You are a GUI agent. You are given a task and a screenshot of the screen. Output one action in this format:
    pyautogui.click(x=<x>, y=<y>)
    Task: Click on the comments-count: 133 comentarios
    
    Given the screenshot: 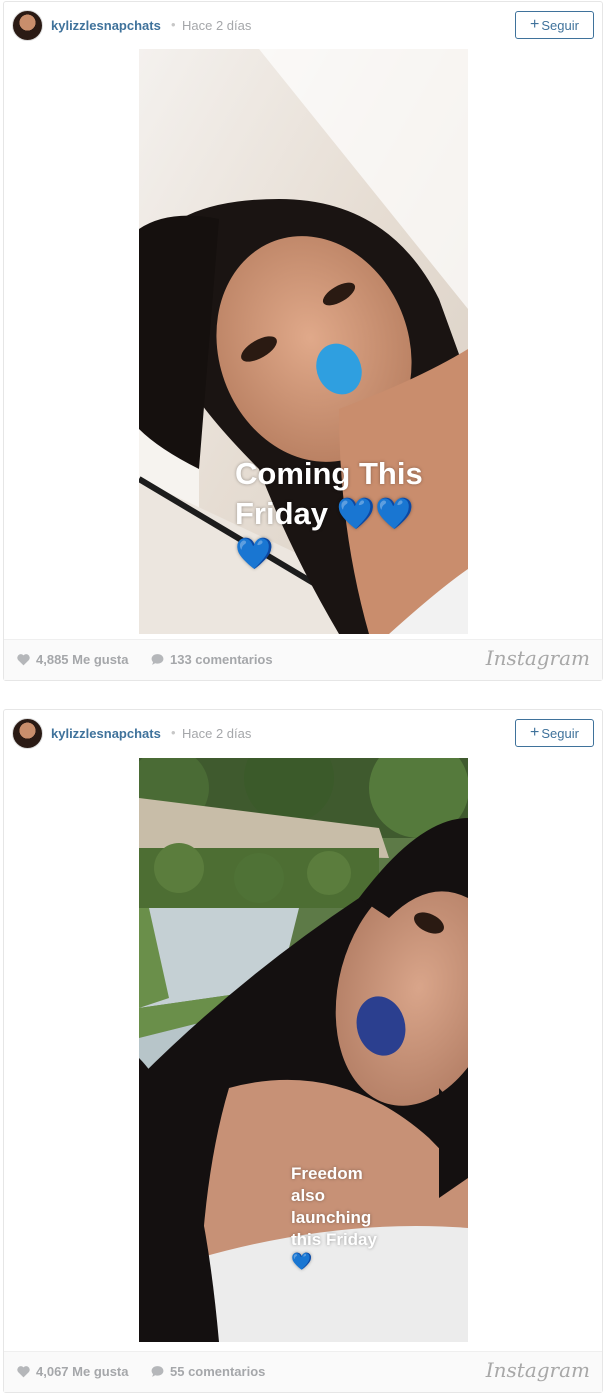 What is the action you would take?
    pyautogui.click(x=211, y=659)
    